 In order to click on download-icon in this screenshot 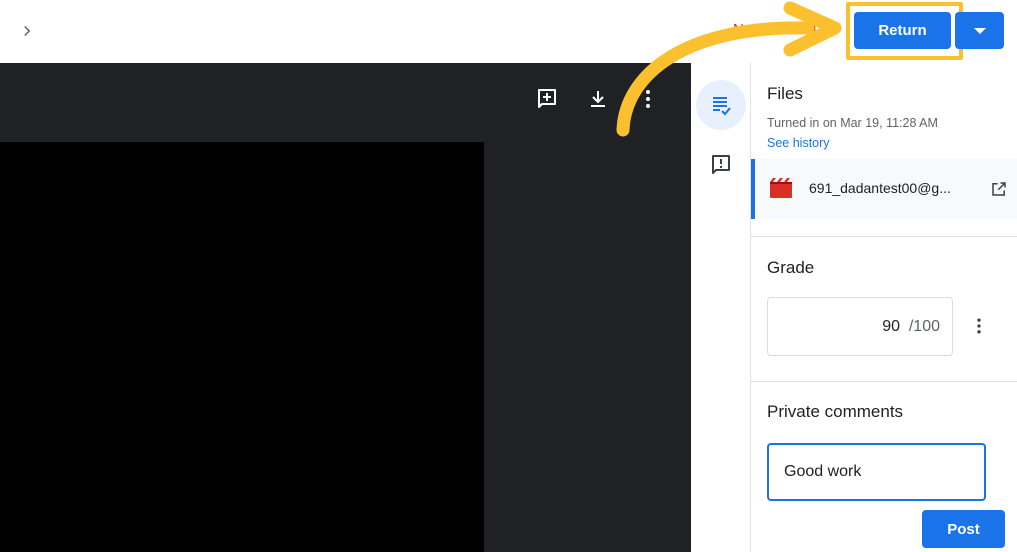, I will do `click(598, 99)`.